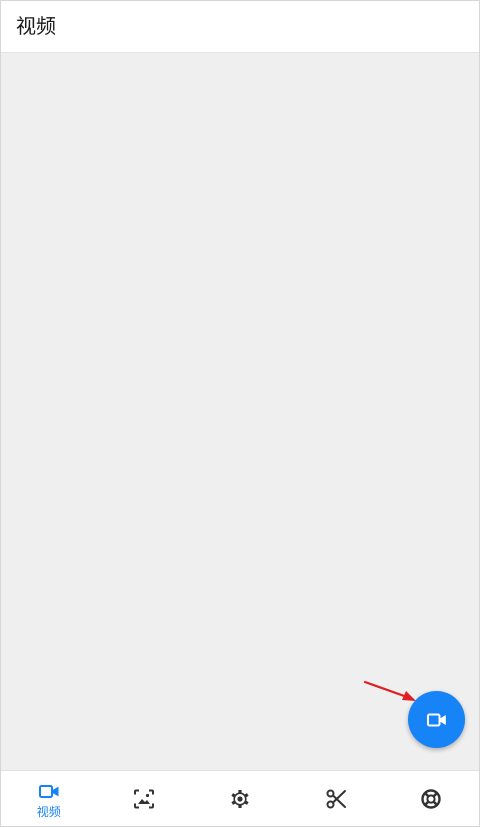 Image resolution: width=480 pixels, height=827 pixels. I want to click on app-bar: 视频, so click(240, 27).